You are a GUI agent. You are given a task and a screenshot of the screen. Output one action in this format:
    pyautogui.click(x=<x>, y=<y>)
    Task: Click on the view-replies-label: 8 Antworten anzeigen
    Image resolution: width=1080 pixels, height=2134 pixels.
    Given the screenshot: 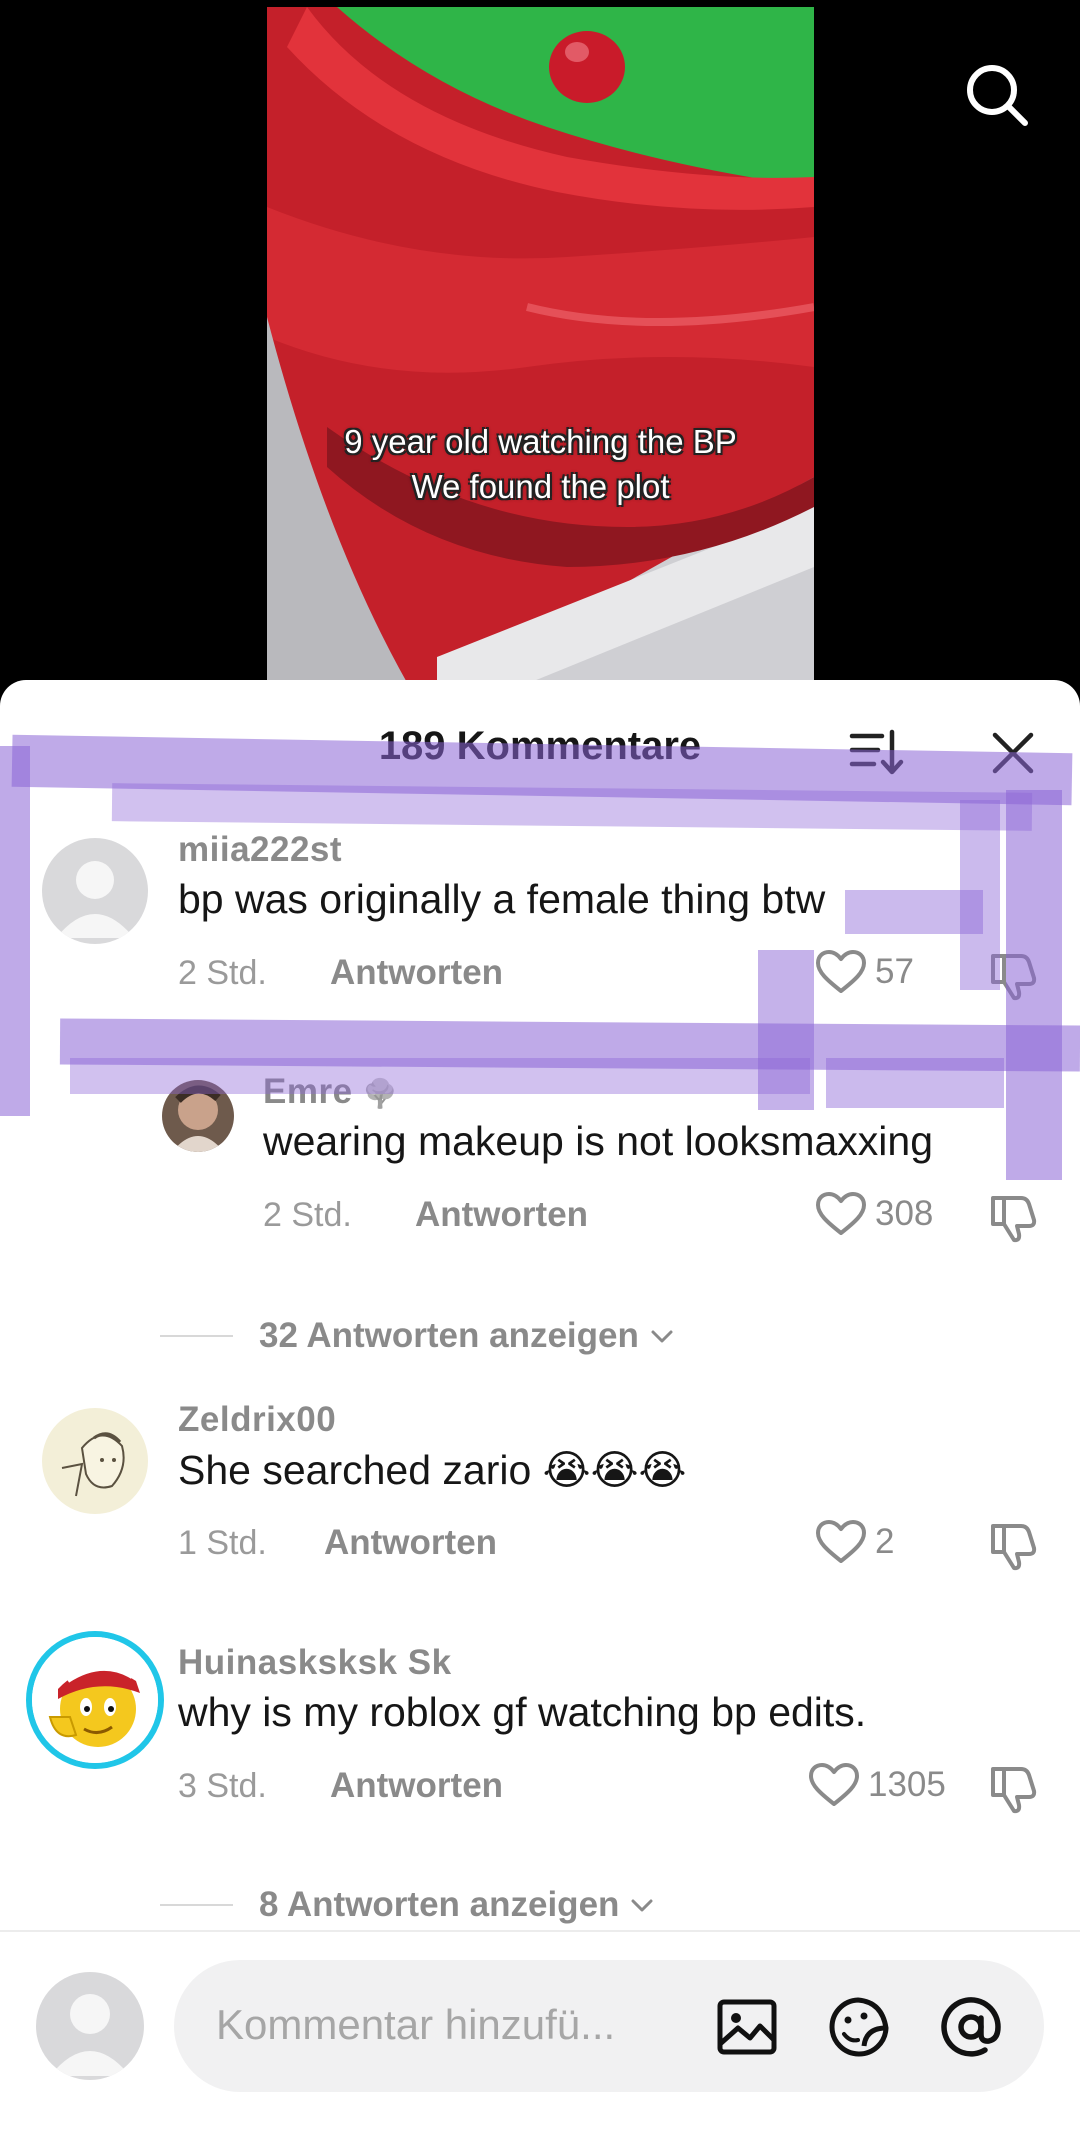 What is the action you would take?
    pyautogui.click(x=439, y=1904)
    